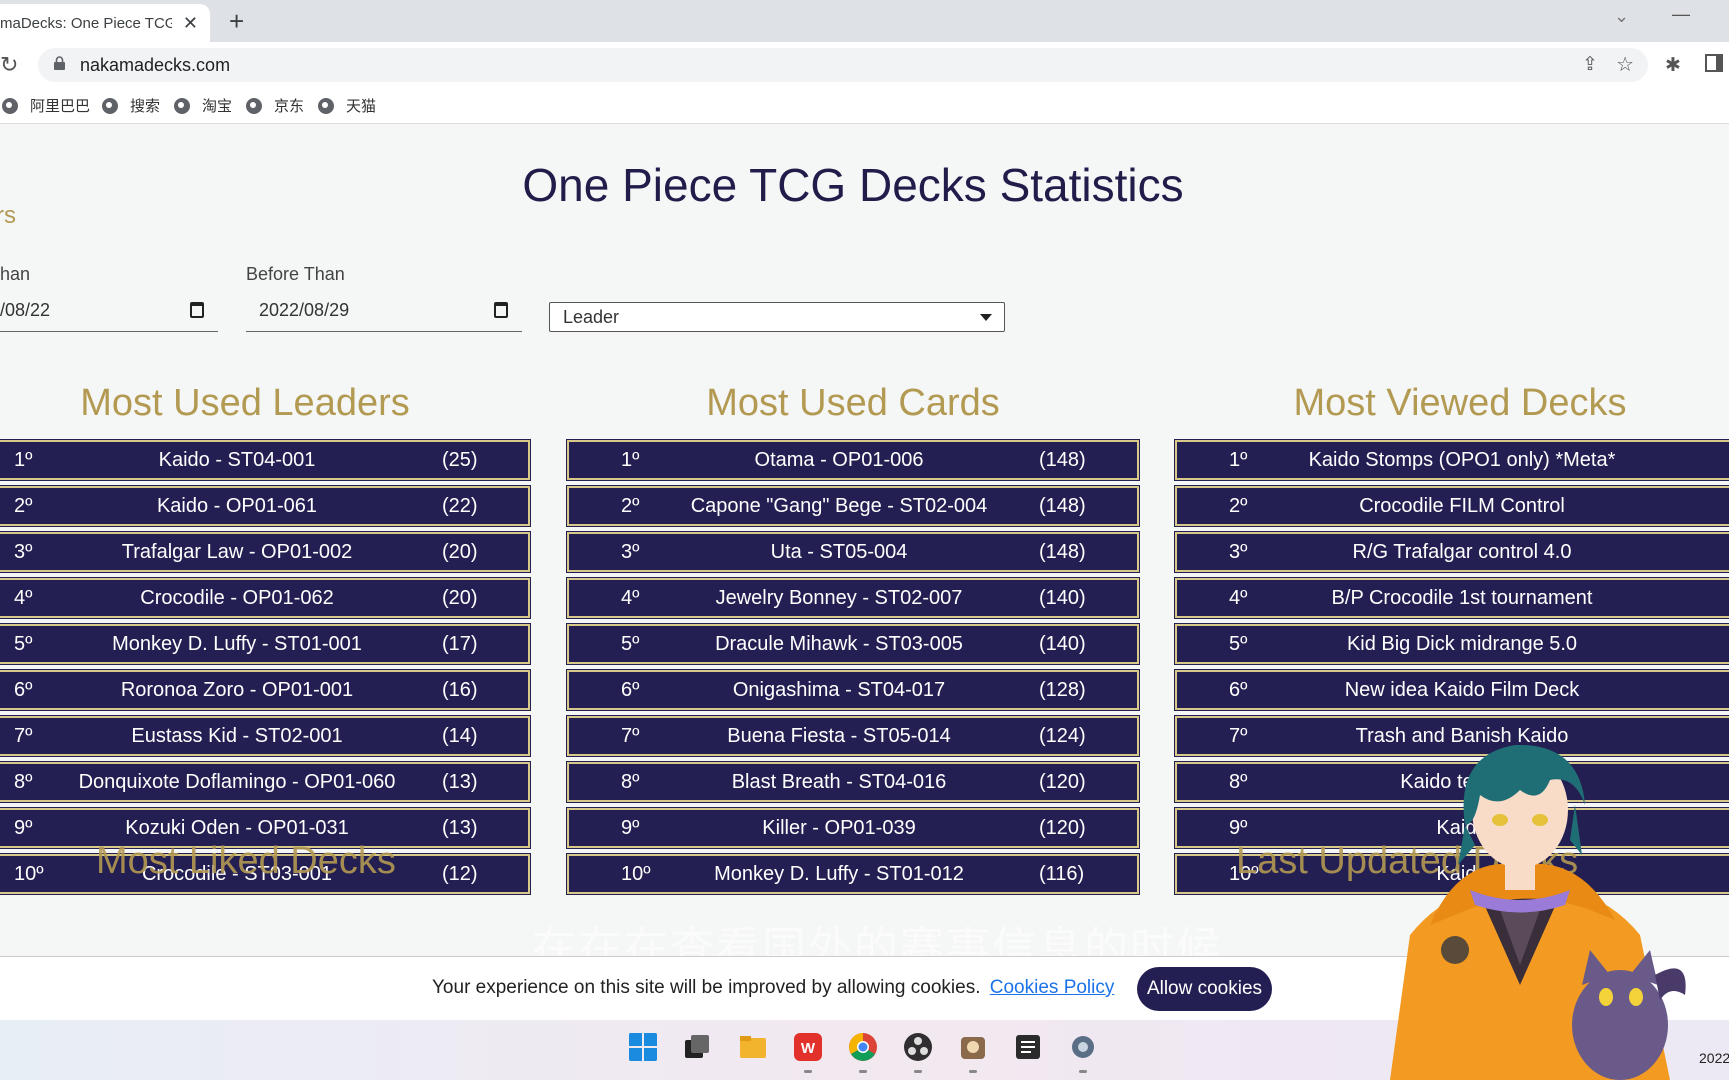 The width and height of the screenshot is (1729, 1080). I want to click on side-panel-icon, so click(1714, 63).